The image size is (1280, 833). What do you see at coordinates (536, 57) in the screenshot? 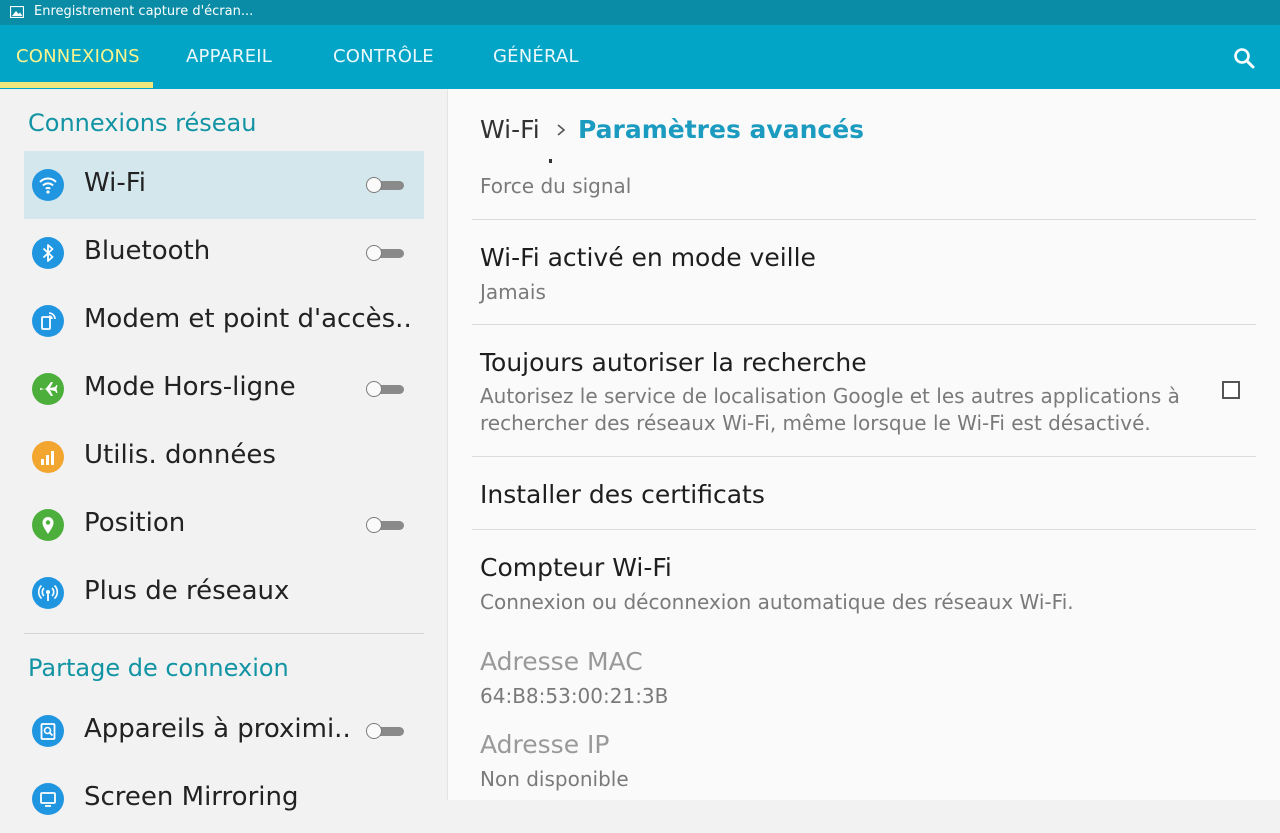
I see `tab-general: GÉNÉRAL` at bounding box center [536, 57].